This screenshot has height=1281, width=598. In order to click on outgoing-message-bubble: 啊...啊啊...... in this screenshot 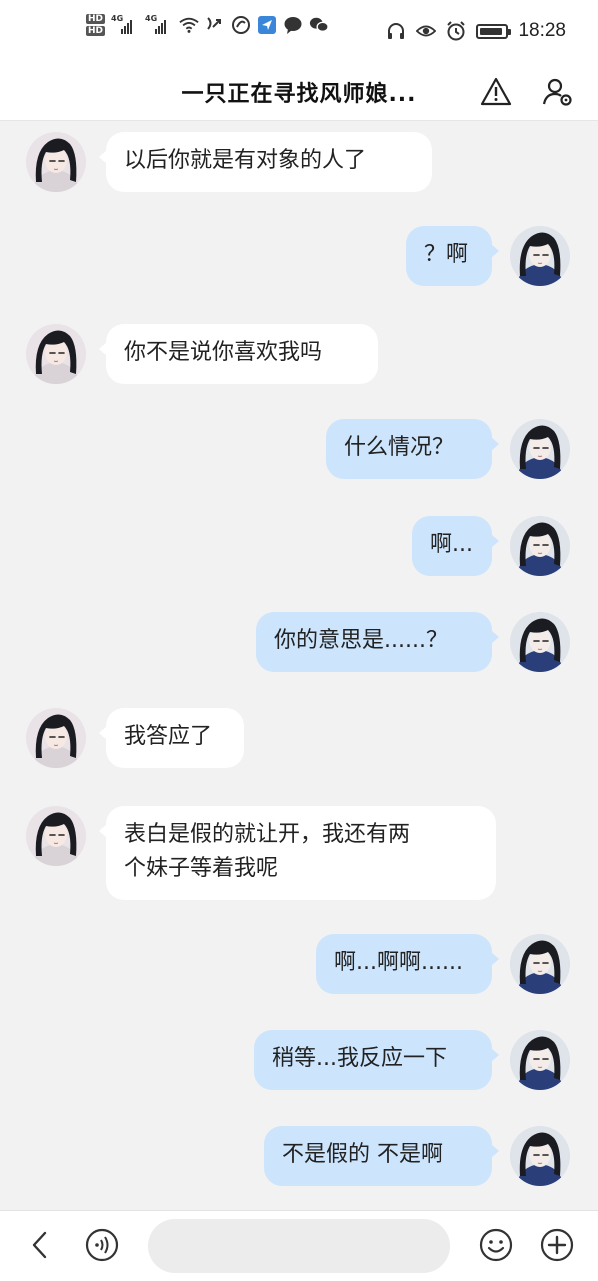, I will do `click(407, 964)`.